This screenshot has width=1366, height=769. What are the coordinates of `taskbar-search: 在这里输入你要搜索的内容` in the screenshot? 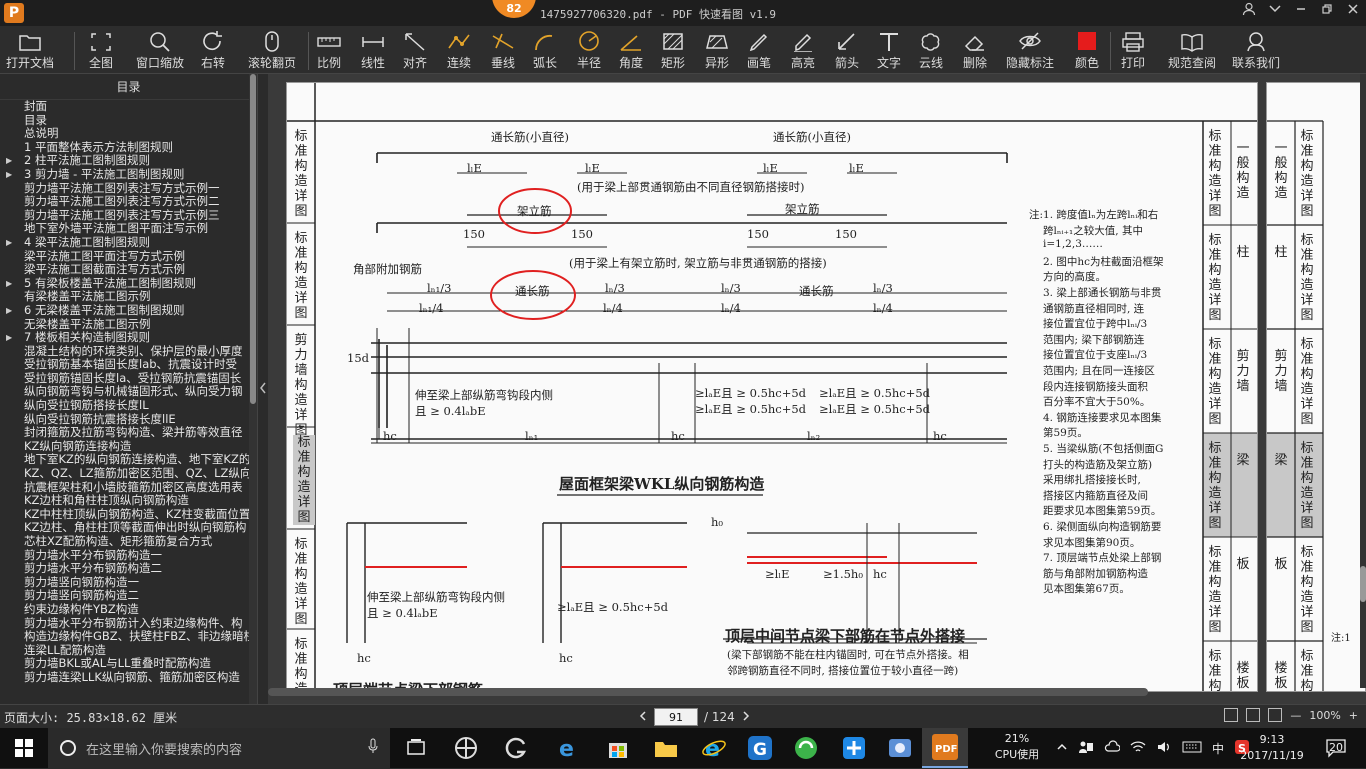 It's located at (219, 748).